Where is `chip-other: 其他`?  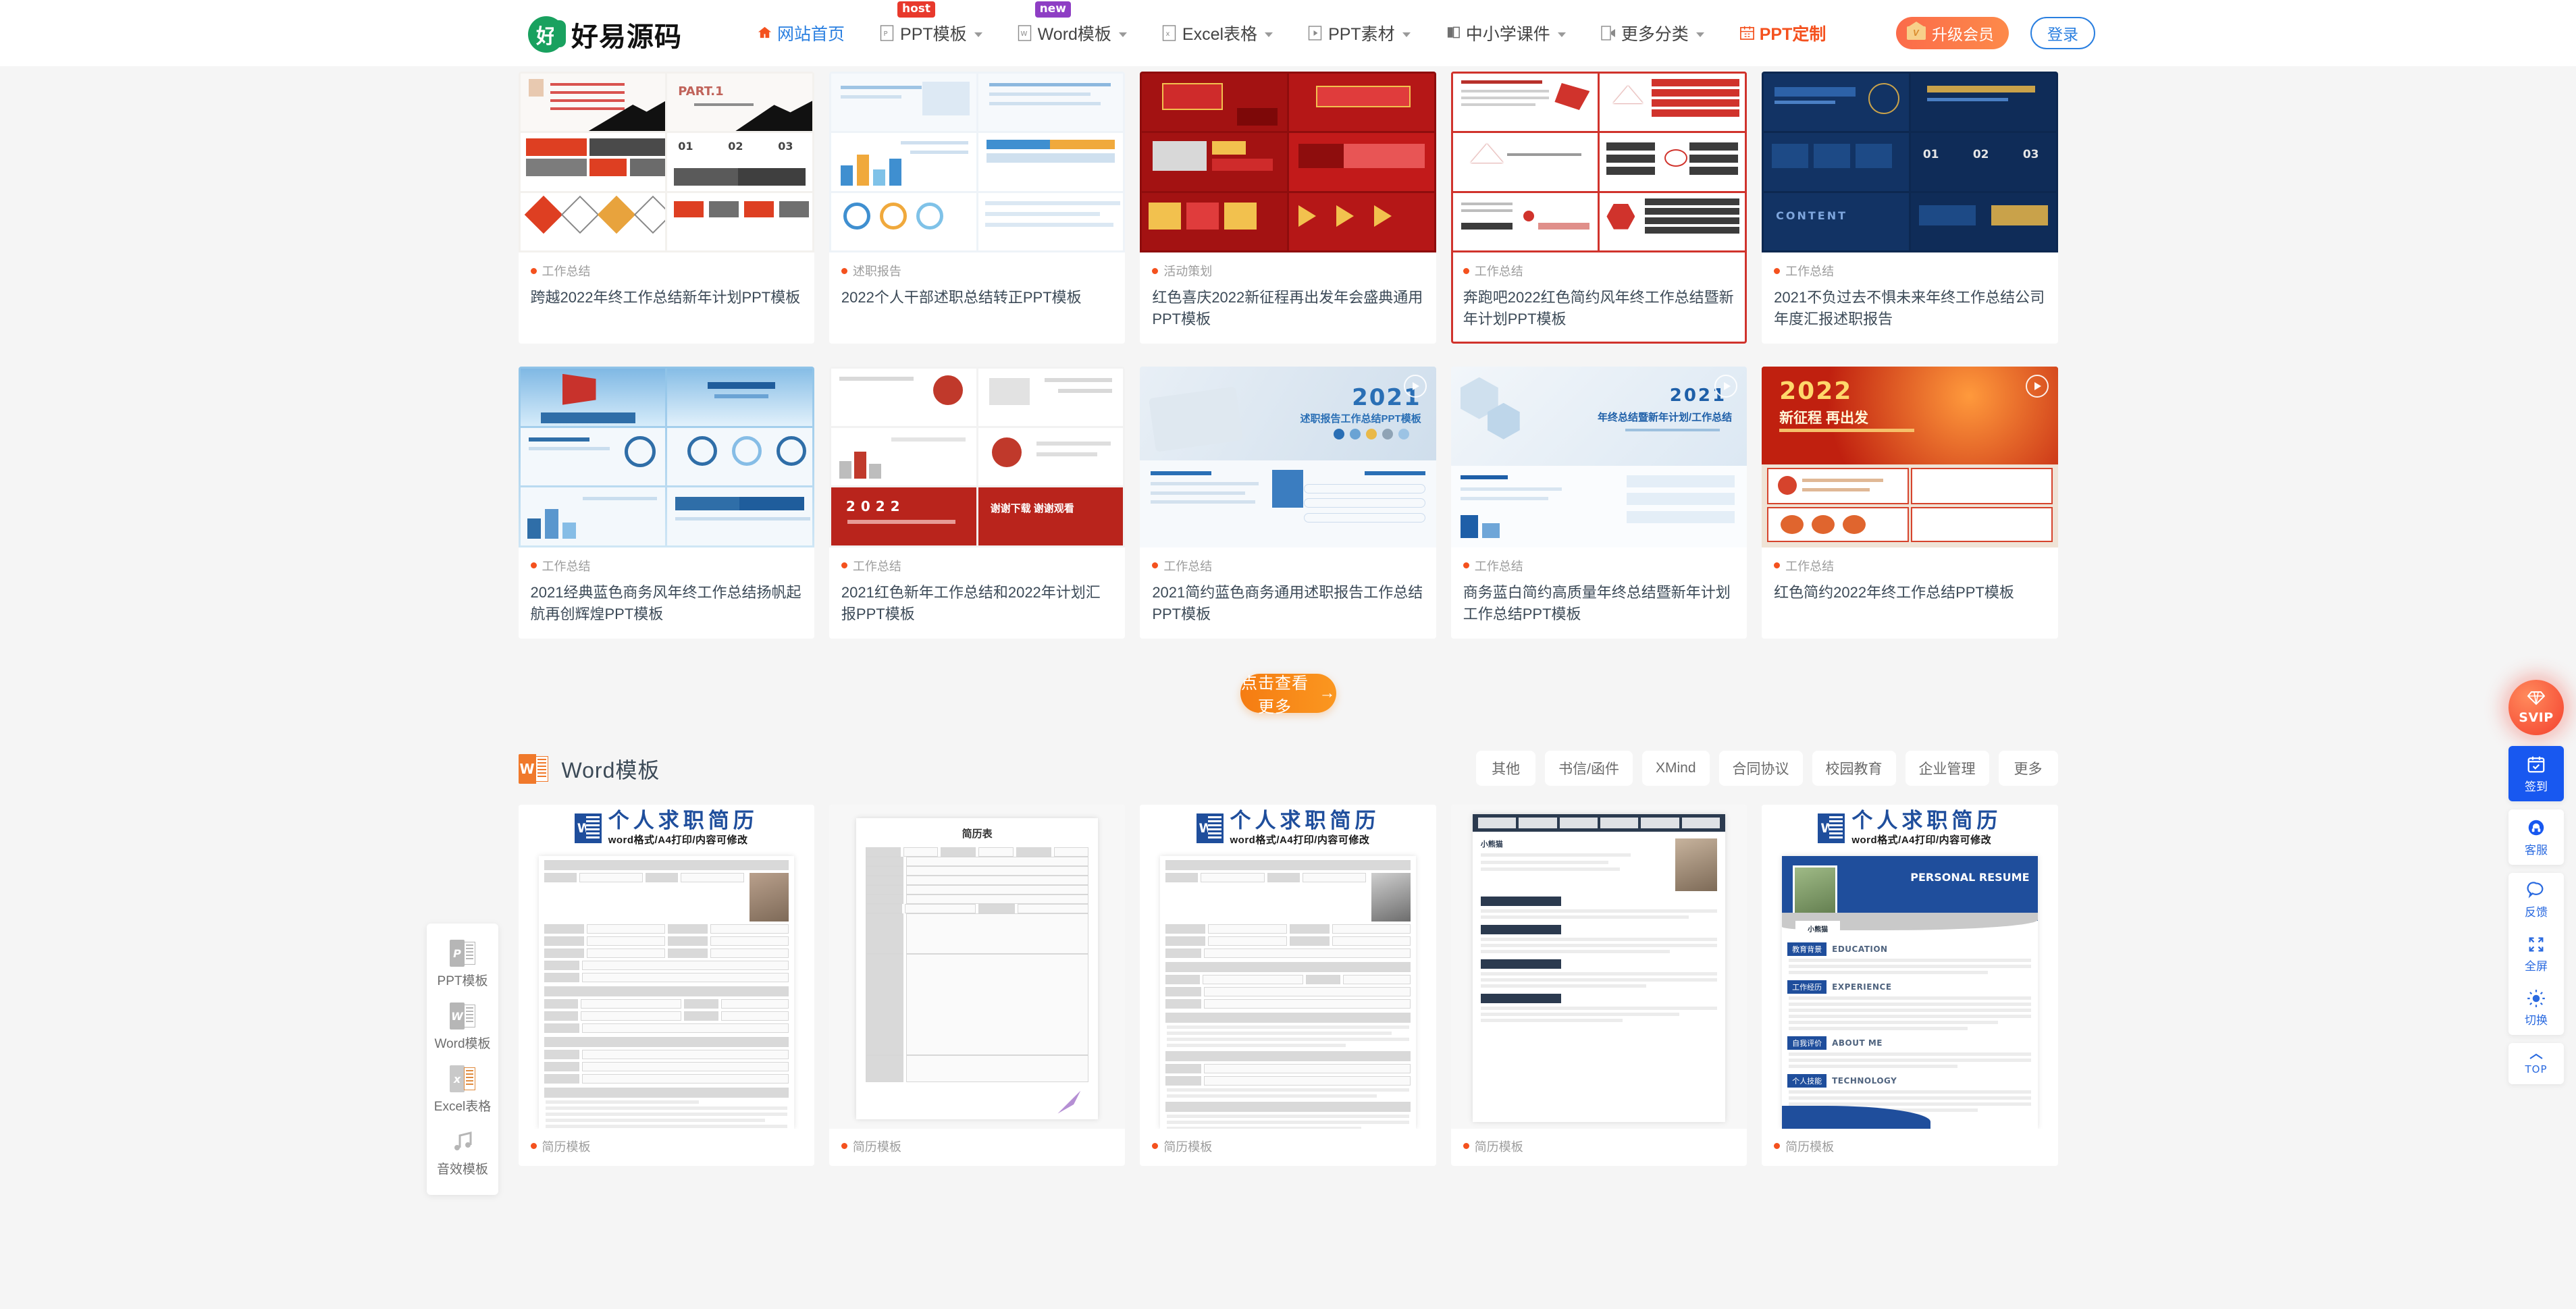
chip-other: 其他 is located at coordinates (1506, 768).